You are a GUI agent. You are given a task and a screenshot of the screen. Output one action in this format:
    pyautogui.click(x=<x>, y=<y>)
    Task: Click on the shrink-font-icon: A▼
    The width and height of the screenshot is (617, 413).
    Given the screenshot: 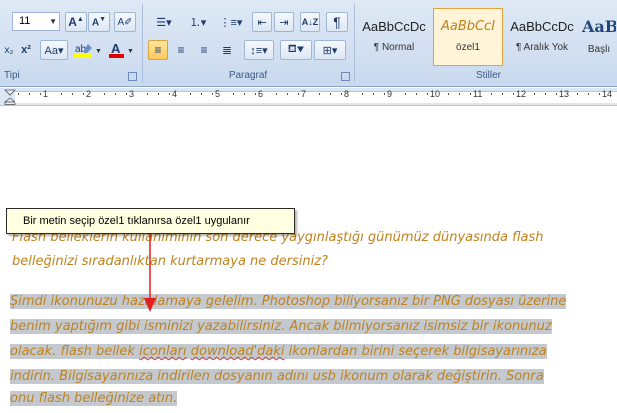 What is the action you would take?
    pyautogui.click(x=99, y=22)
    